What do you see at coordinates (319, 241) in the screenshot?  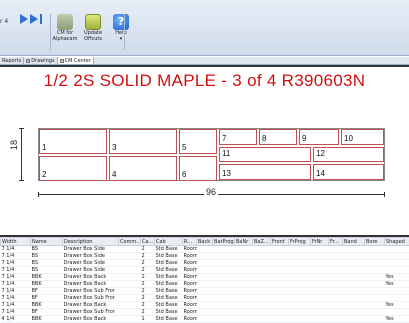 I see `column-header: FrNr` at bounding box center [319, 241].